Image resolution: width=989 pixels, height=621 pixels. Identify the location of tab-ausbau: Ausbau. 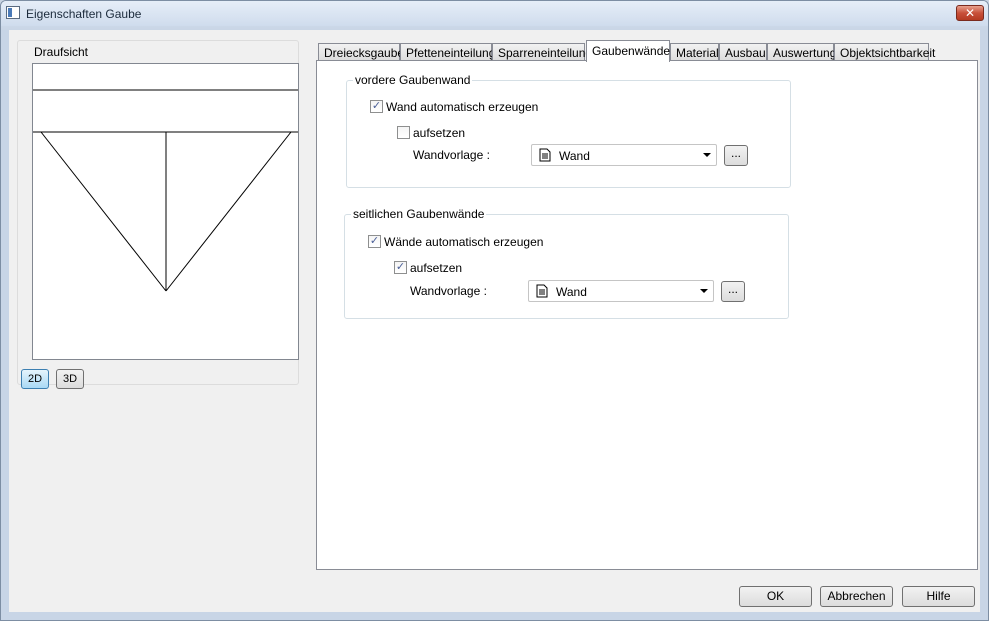
(743, 52).